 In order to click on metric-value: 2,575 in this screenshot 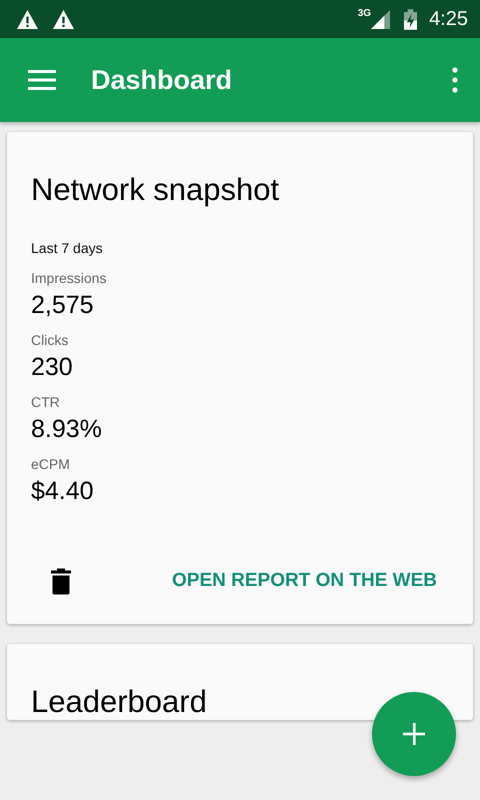, I will do `click(63, 305)`.